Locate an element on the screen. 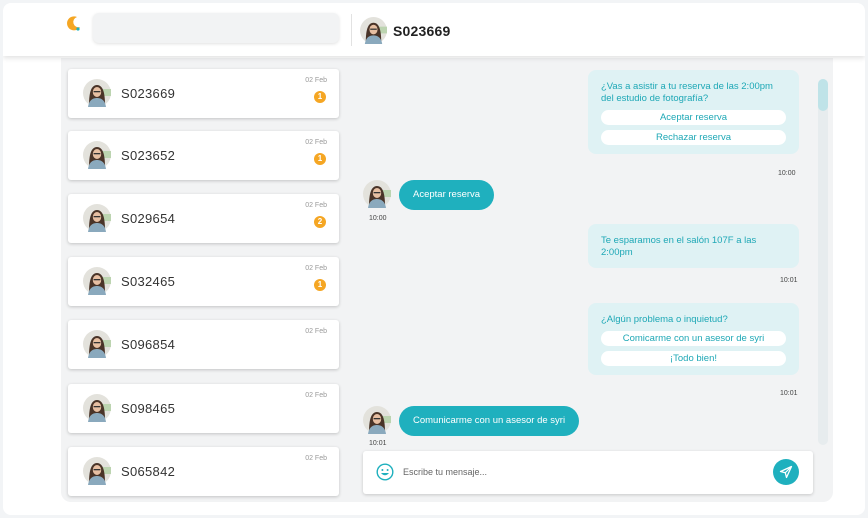  message-composer is located at coordinates (588, 472).